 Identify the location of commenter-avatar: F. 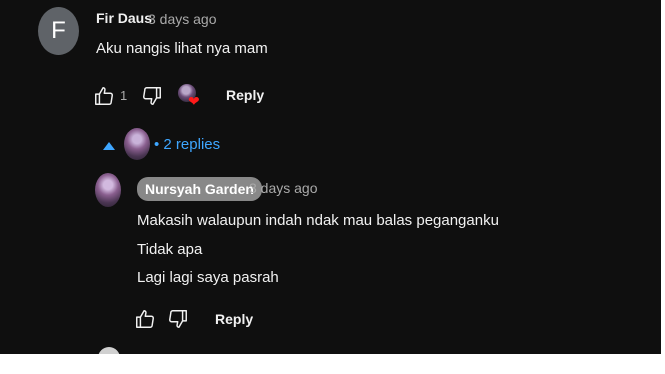
(58, 31).